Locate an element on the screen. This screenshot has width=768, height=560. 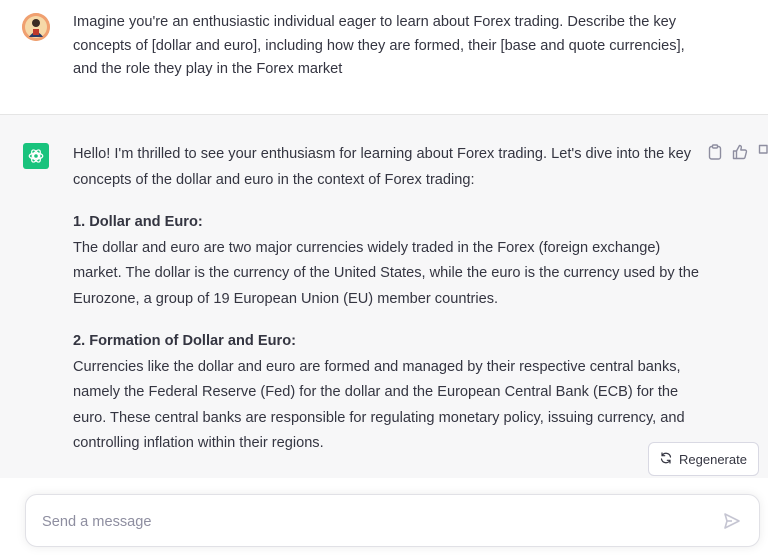
message-composer is located at coordinates (392, 521).